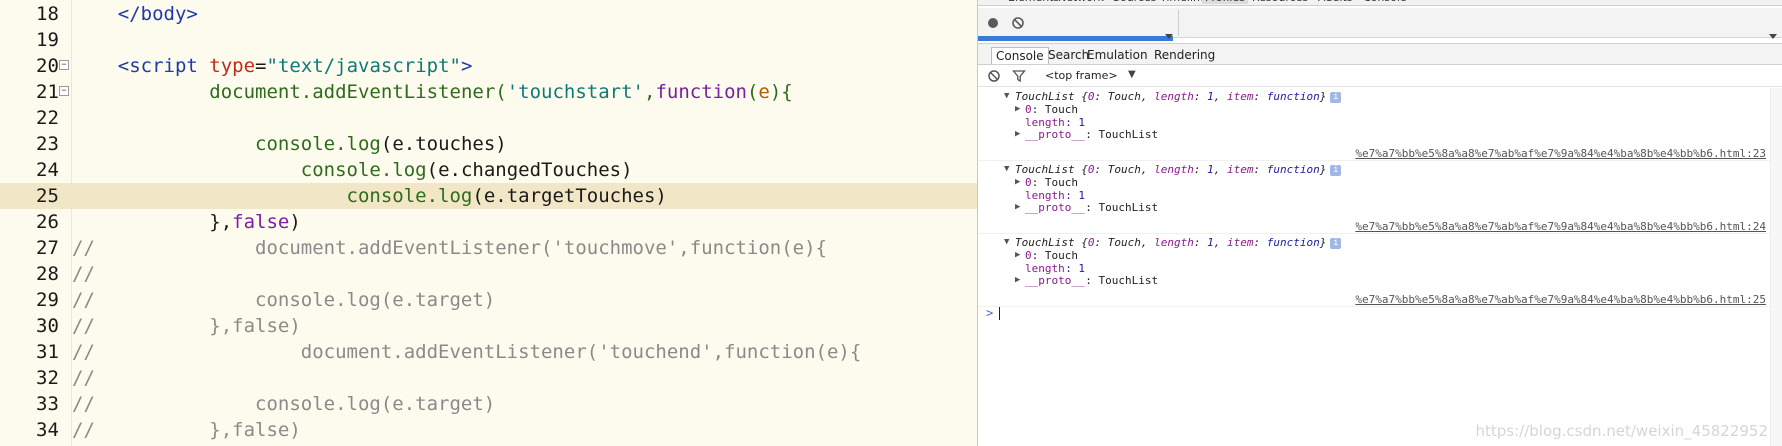  What do you see at coordinates (466, 66) in the screenshot?
I see `code-token: >` at bounding box center [466, 66].